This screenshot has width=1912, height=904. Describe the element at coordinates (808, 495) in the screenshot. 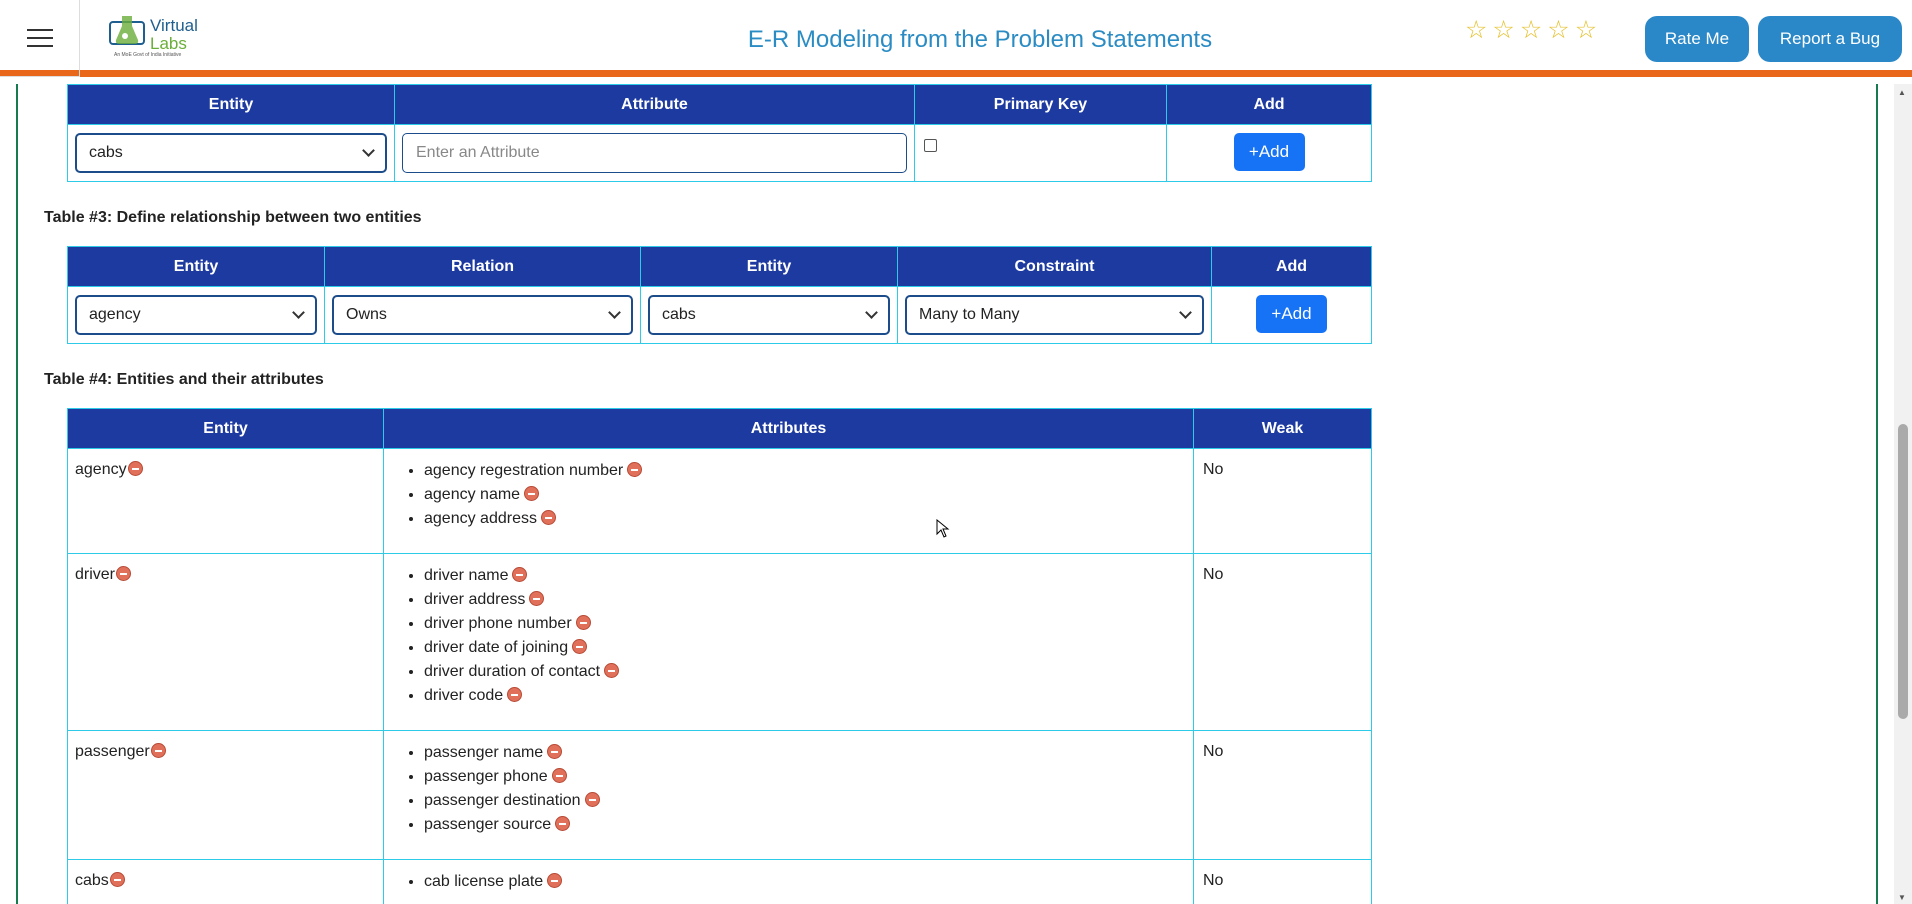

I see `list-item: agency name` at that location.